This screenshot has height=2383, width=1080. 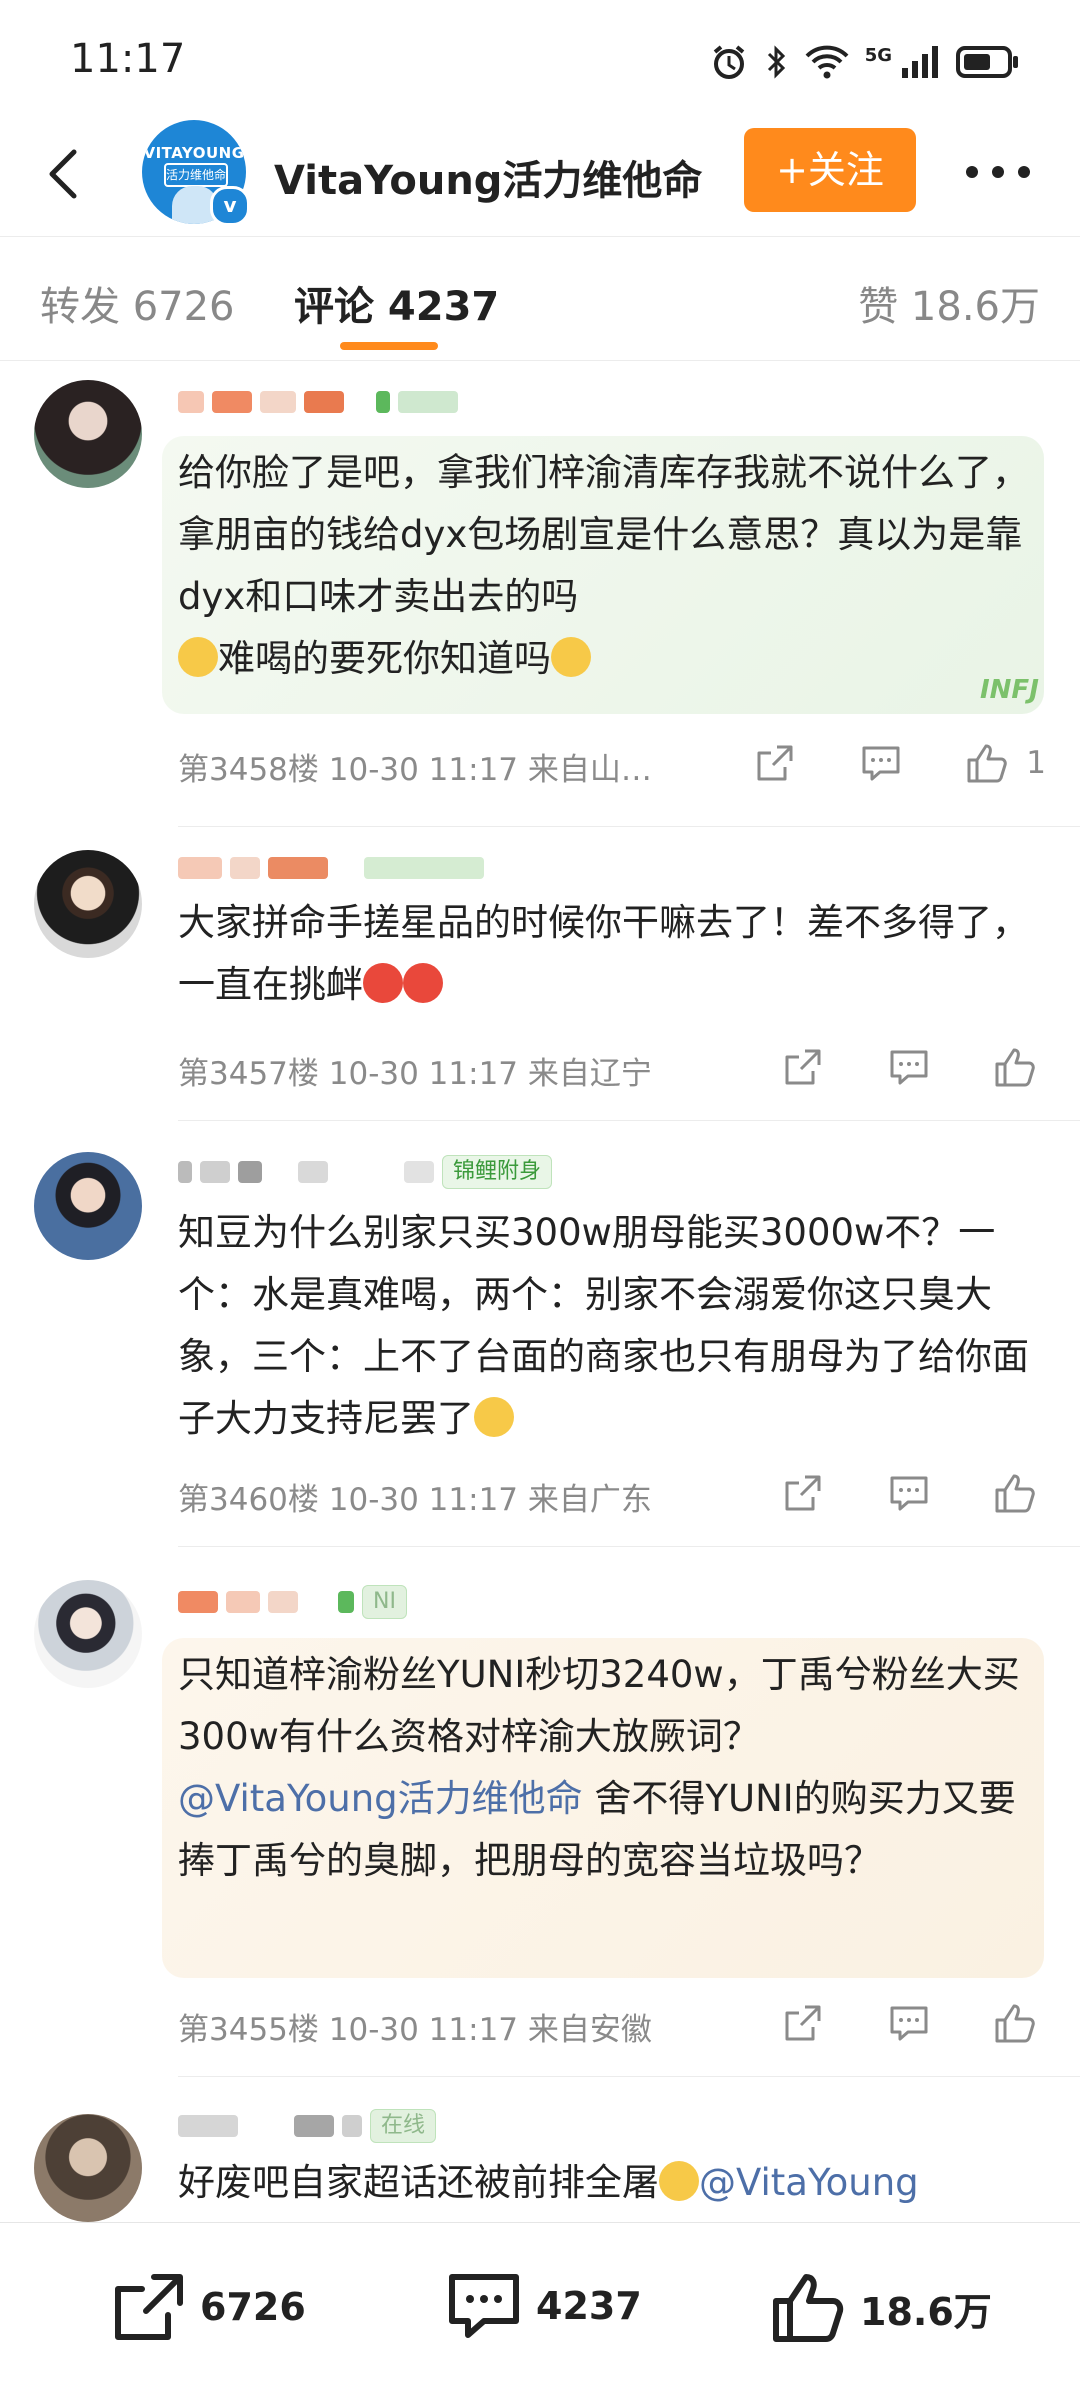 I want to click on repost-button: 6726, so click(x=208, y=2307).